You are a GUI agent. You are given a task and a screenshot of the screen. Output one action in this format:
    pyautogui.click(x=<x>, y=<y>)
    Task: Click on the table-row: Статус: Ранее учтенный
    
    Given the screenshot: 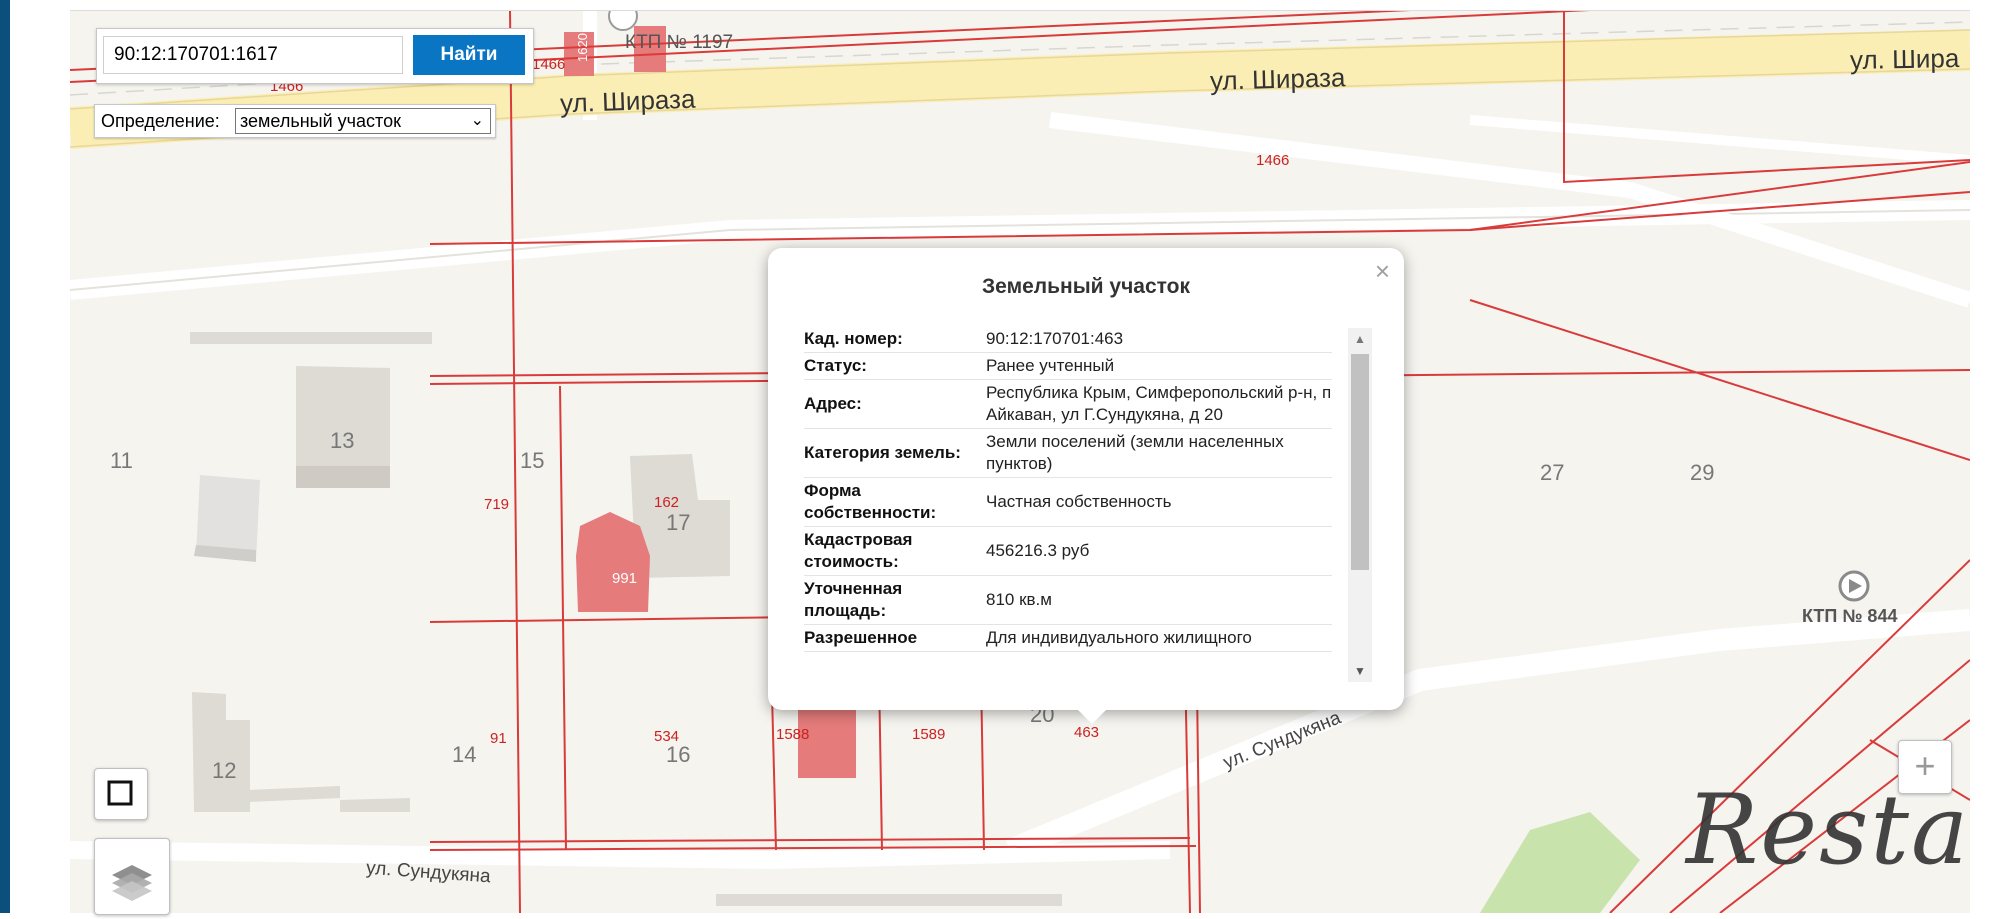 What is the action you would take?
    pyautogui.click(x=1068, y=366)
    